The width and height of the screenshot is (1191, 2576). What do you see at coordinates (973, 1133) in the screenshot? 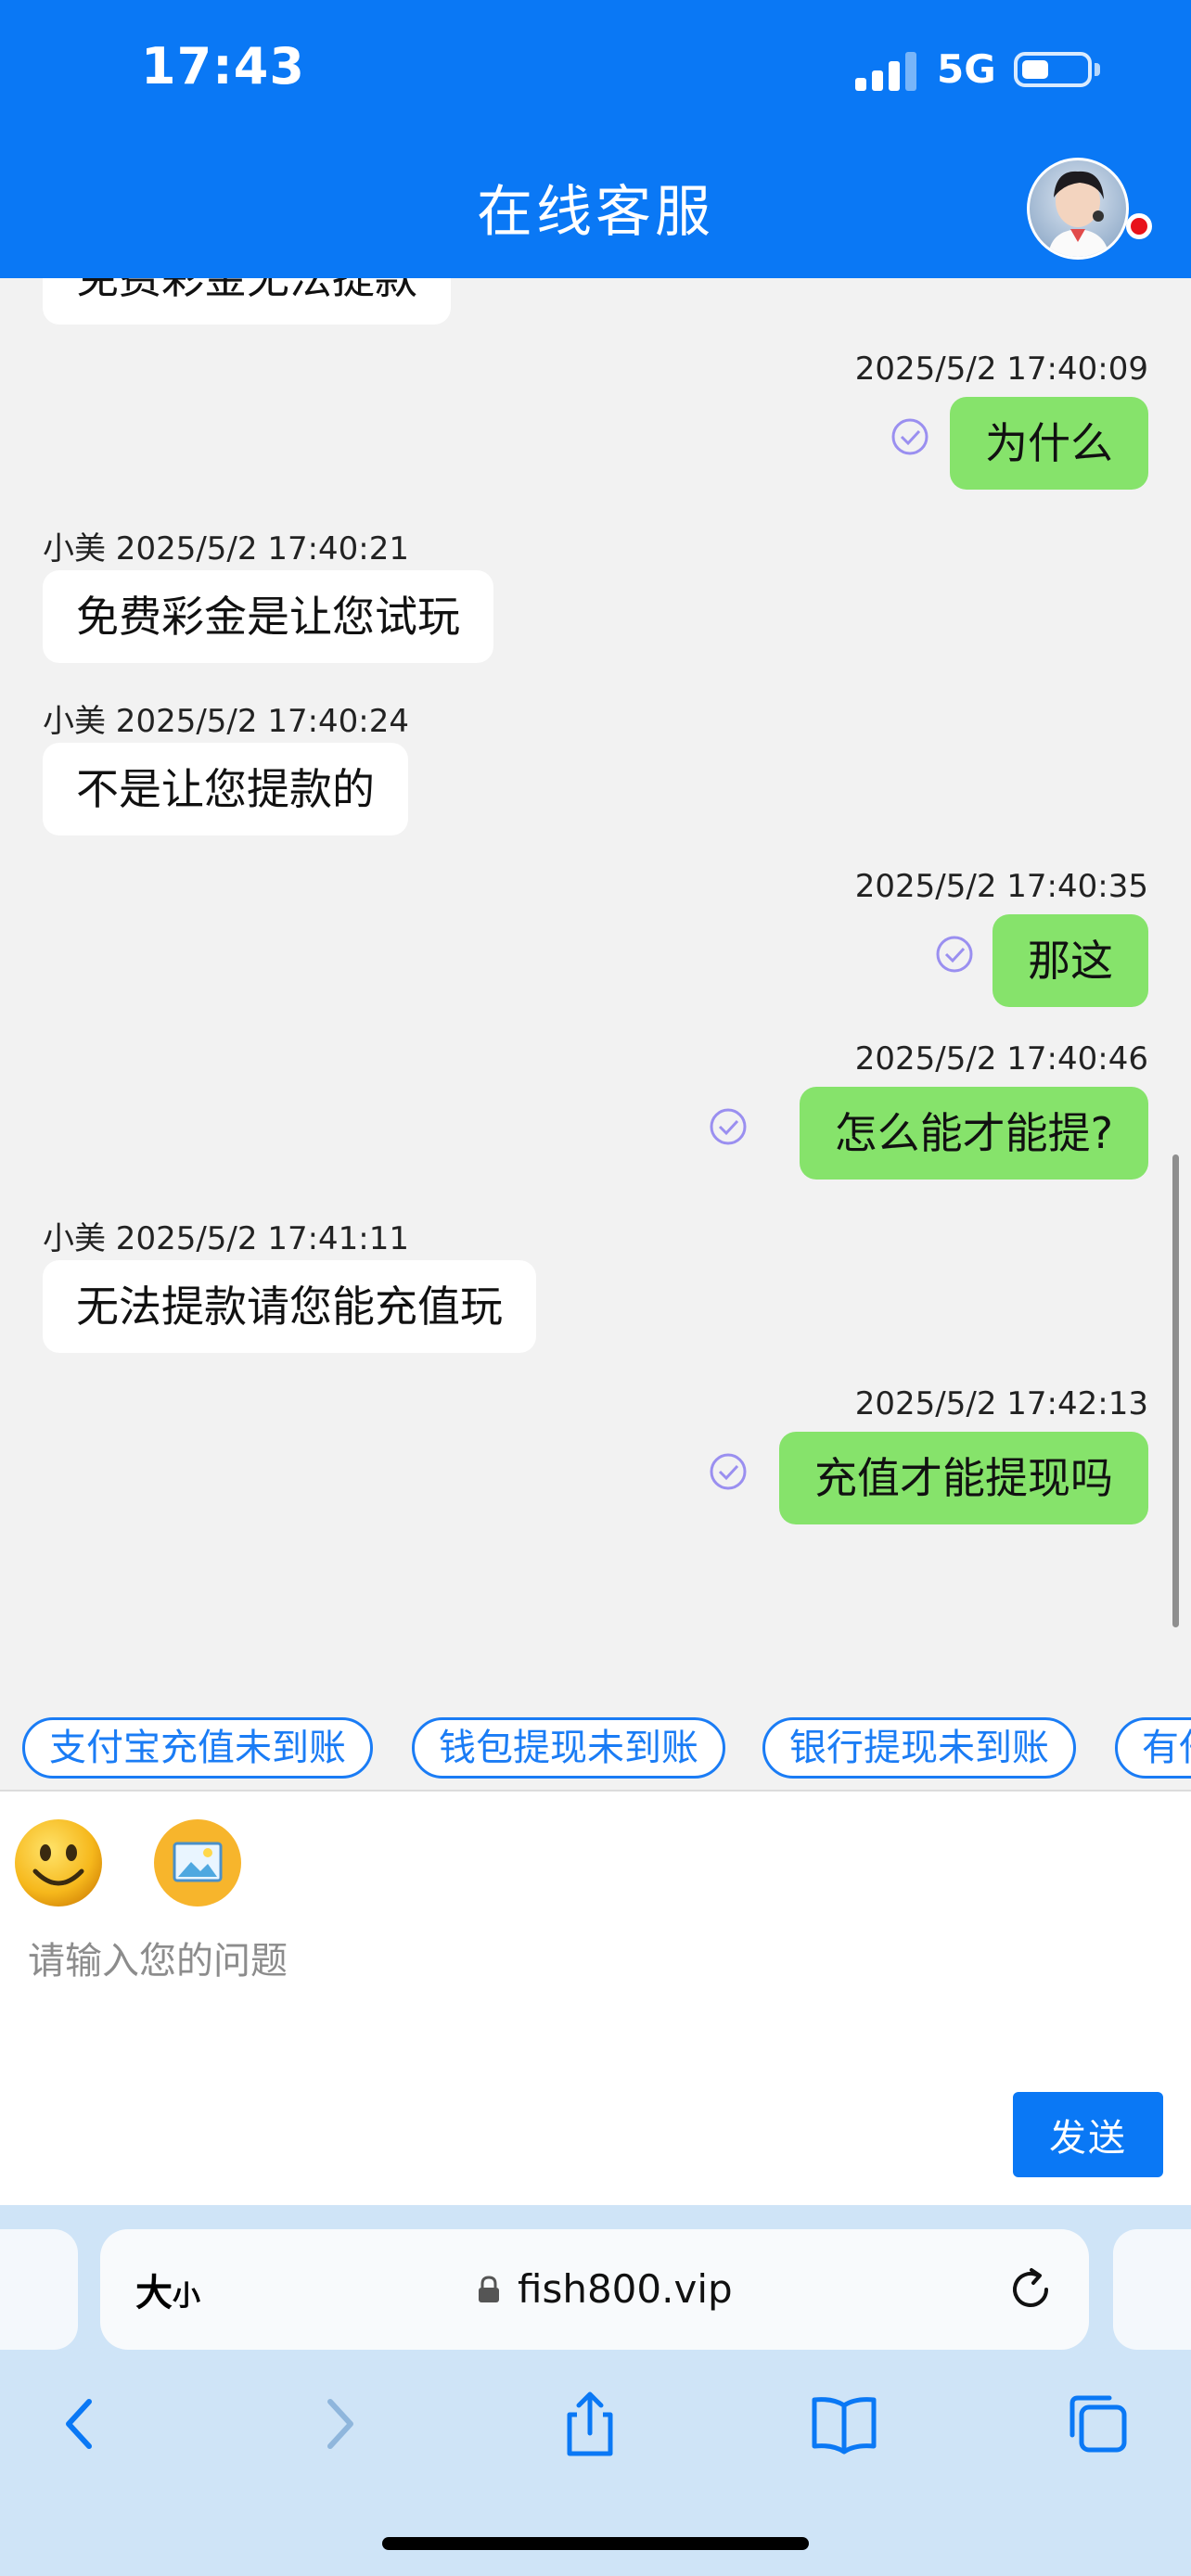
I see `message-bubble-outgoing: 怎么能才能提?` at bounding box center [973, 1133].